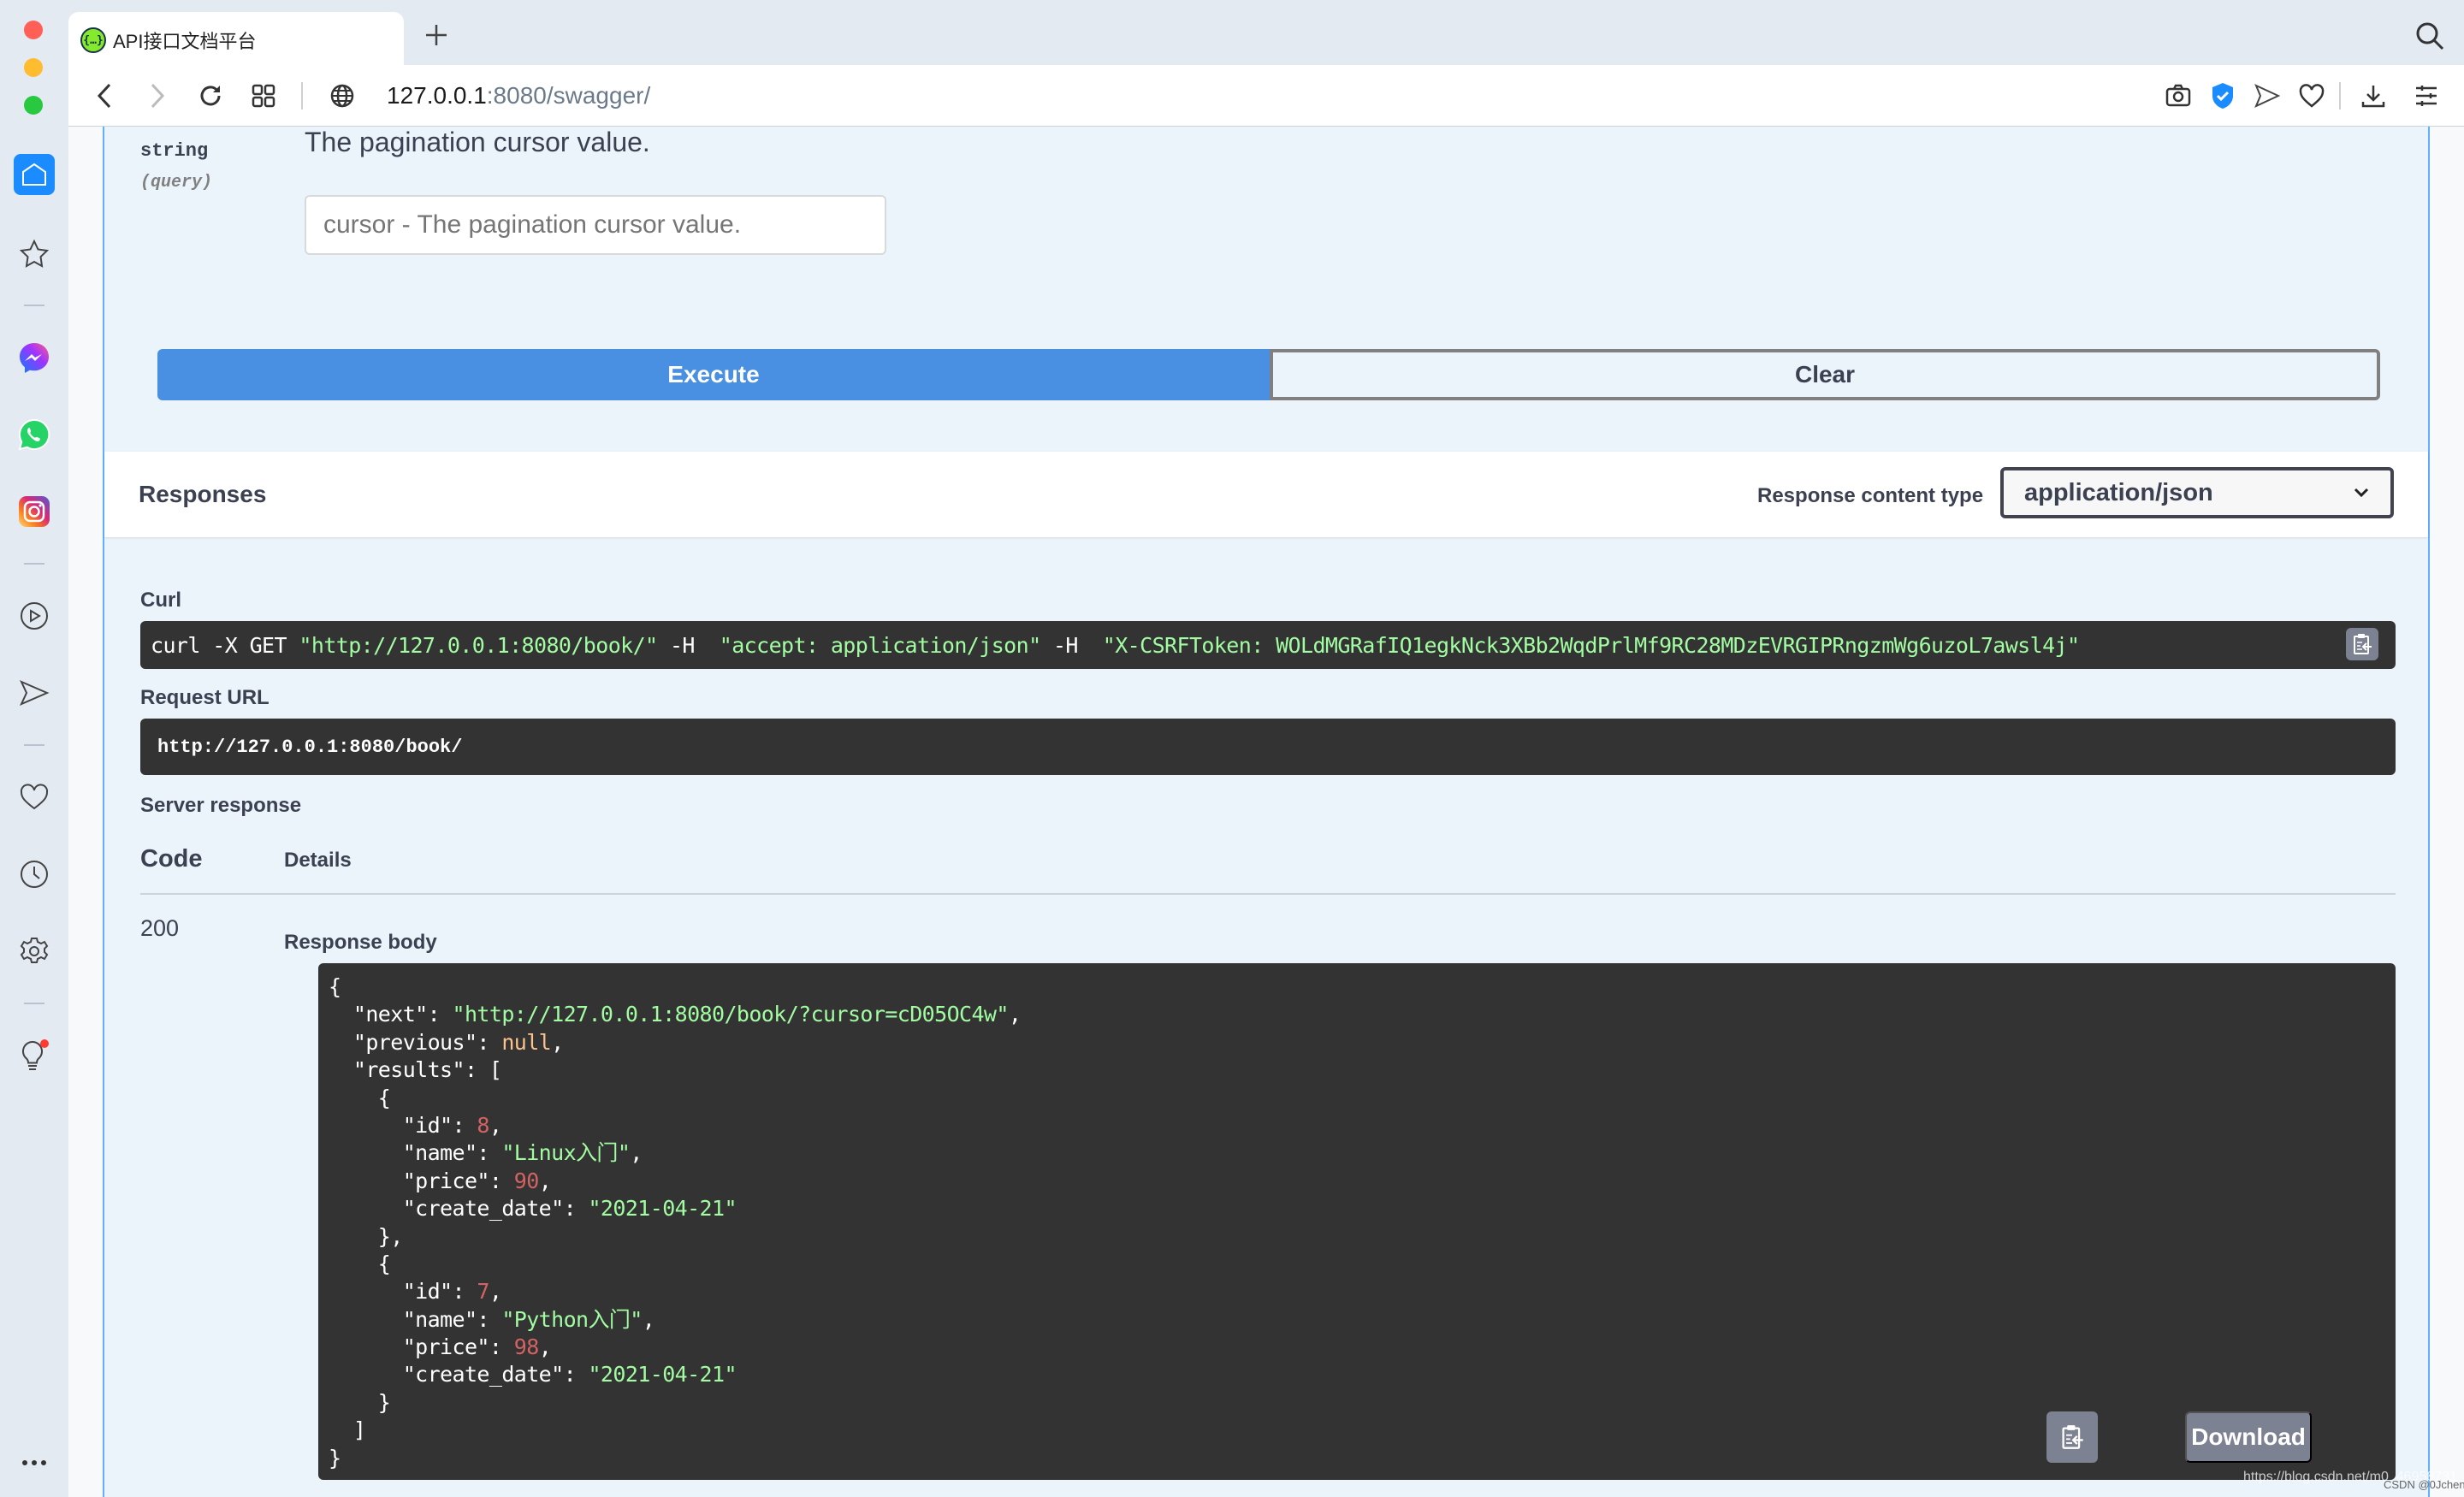 This screenshot has width=2464, height=1497. Describe the element at coordinates (34, 357) in the screenshot. I see `sidebar-item-messenger` at that location.